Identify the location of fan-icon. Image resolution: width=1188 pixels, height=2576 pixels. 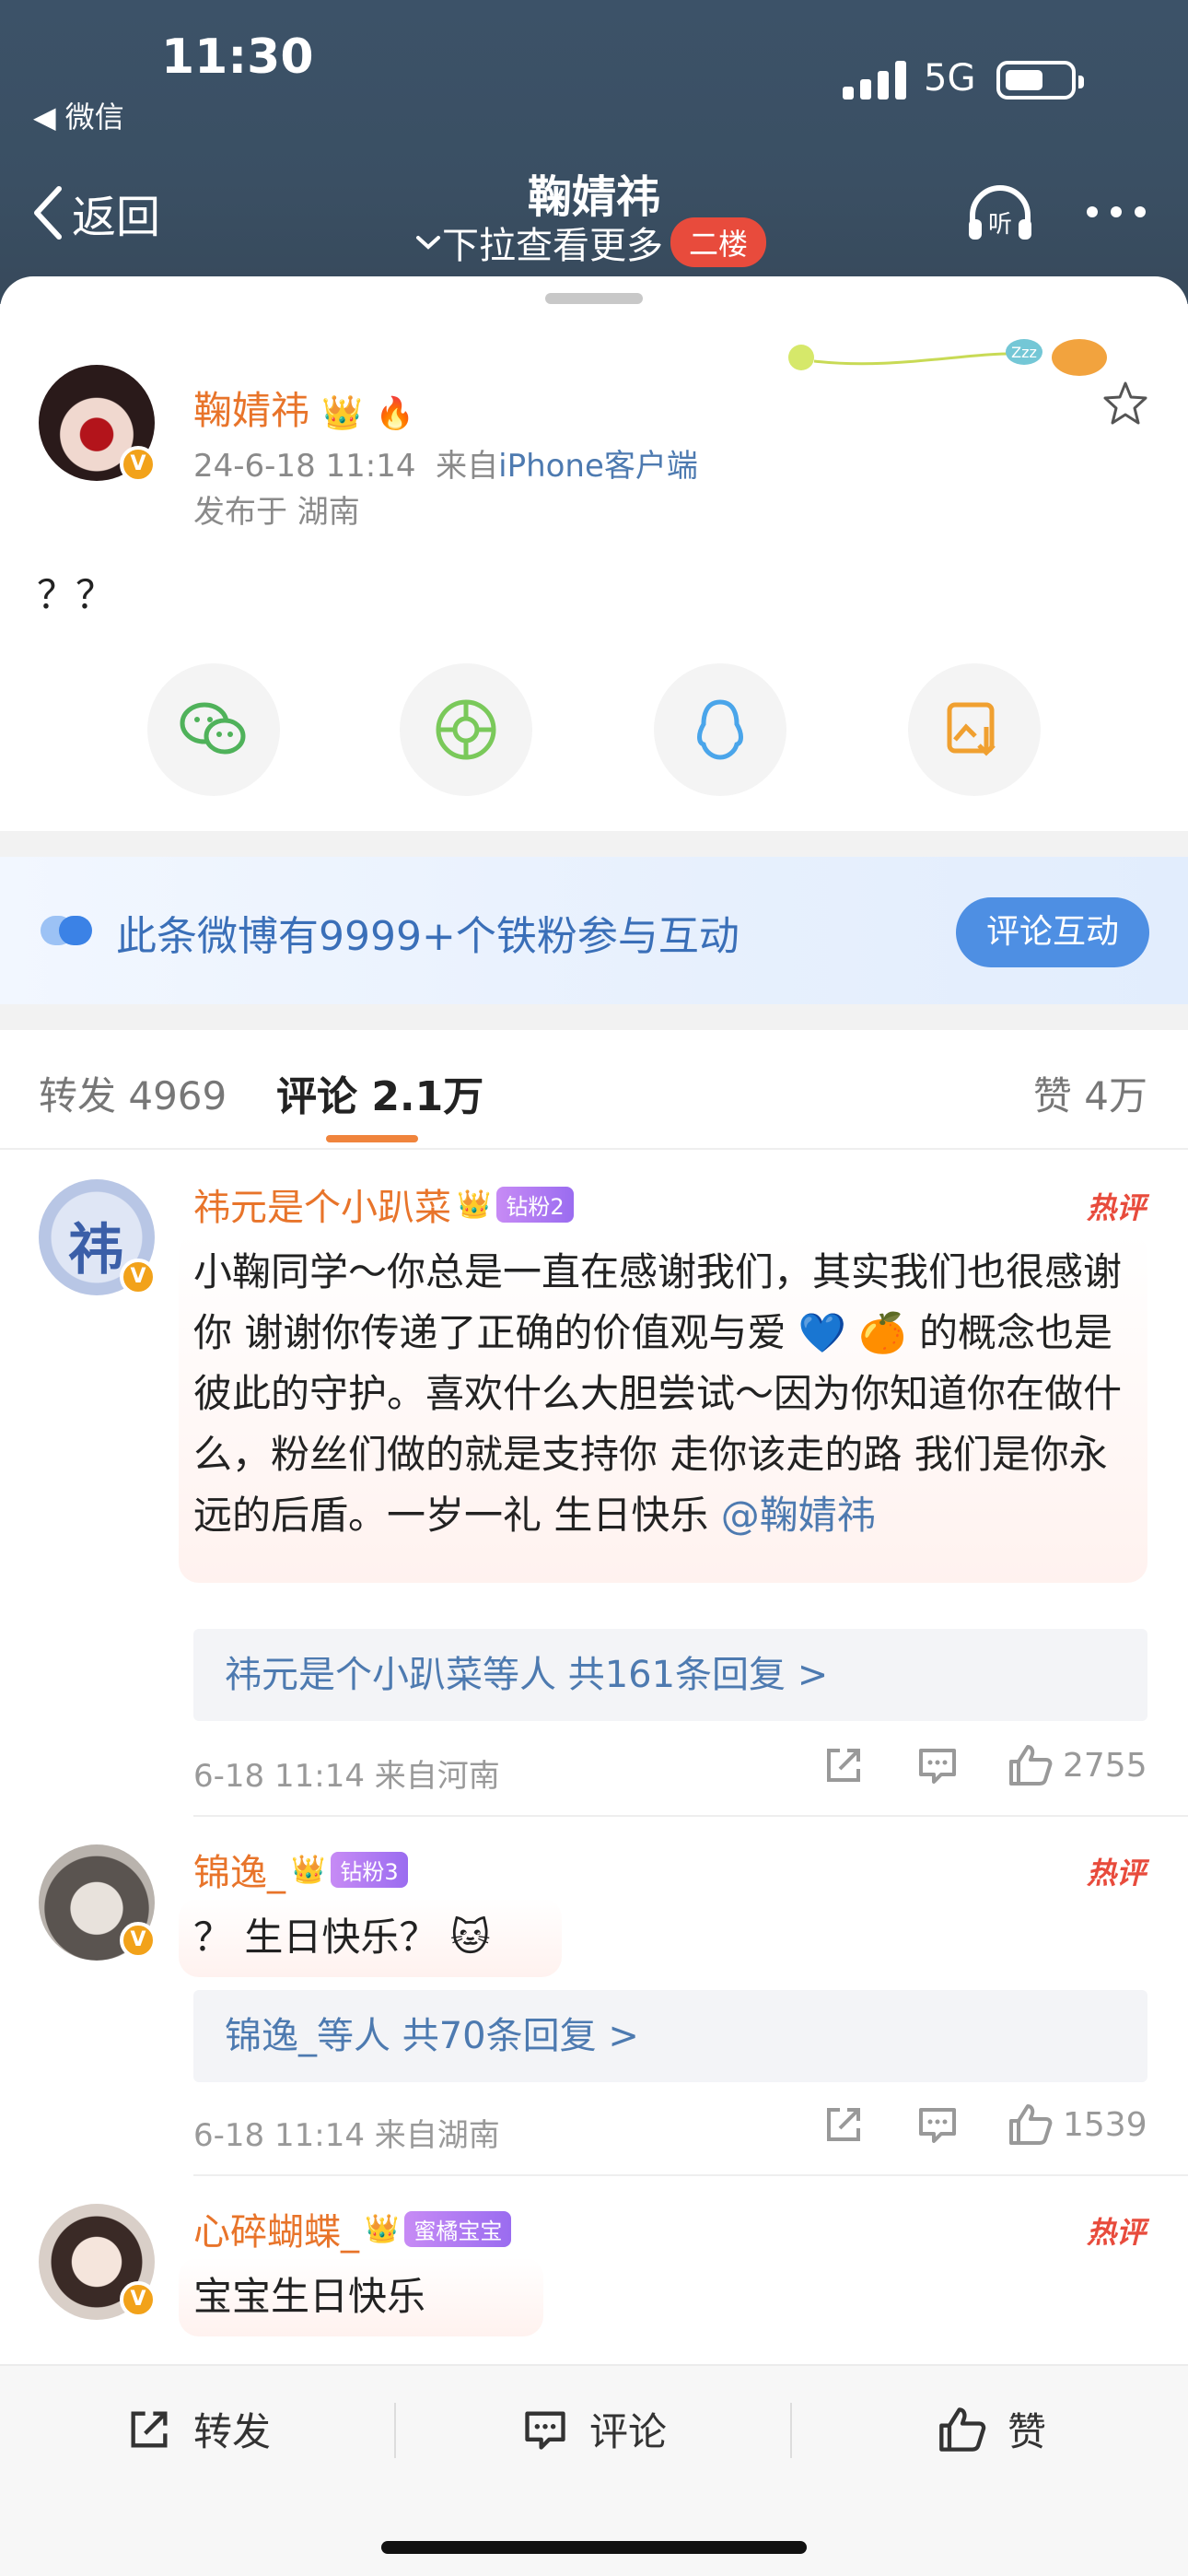
(66, 930).